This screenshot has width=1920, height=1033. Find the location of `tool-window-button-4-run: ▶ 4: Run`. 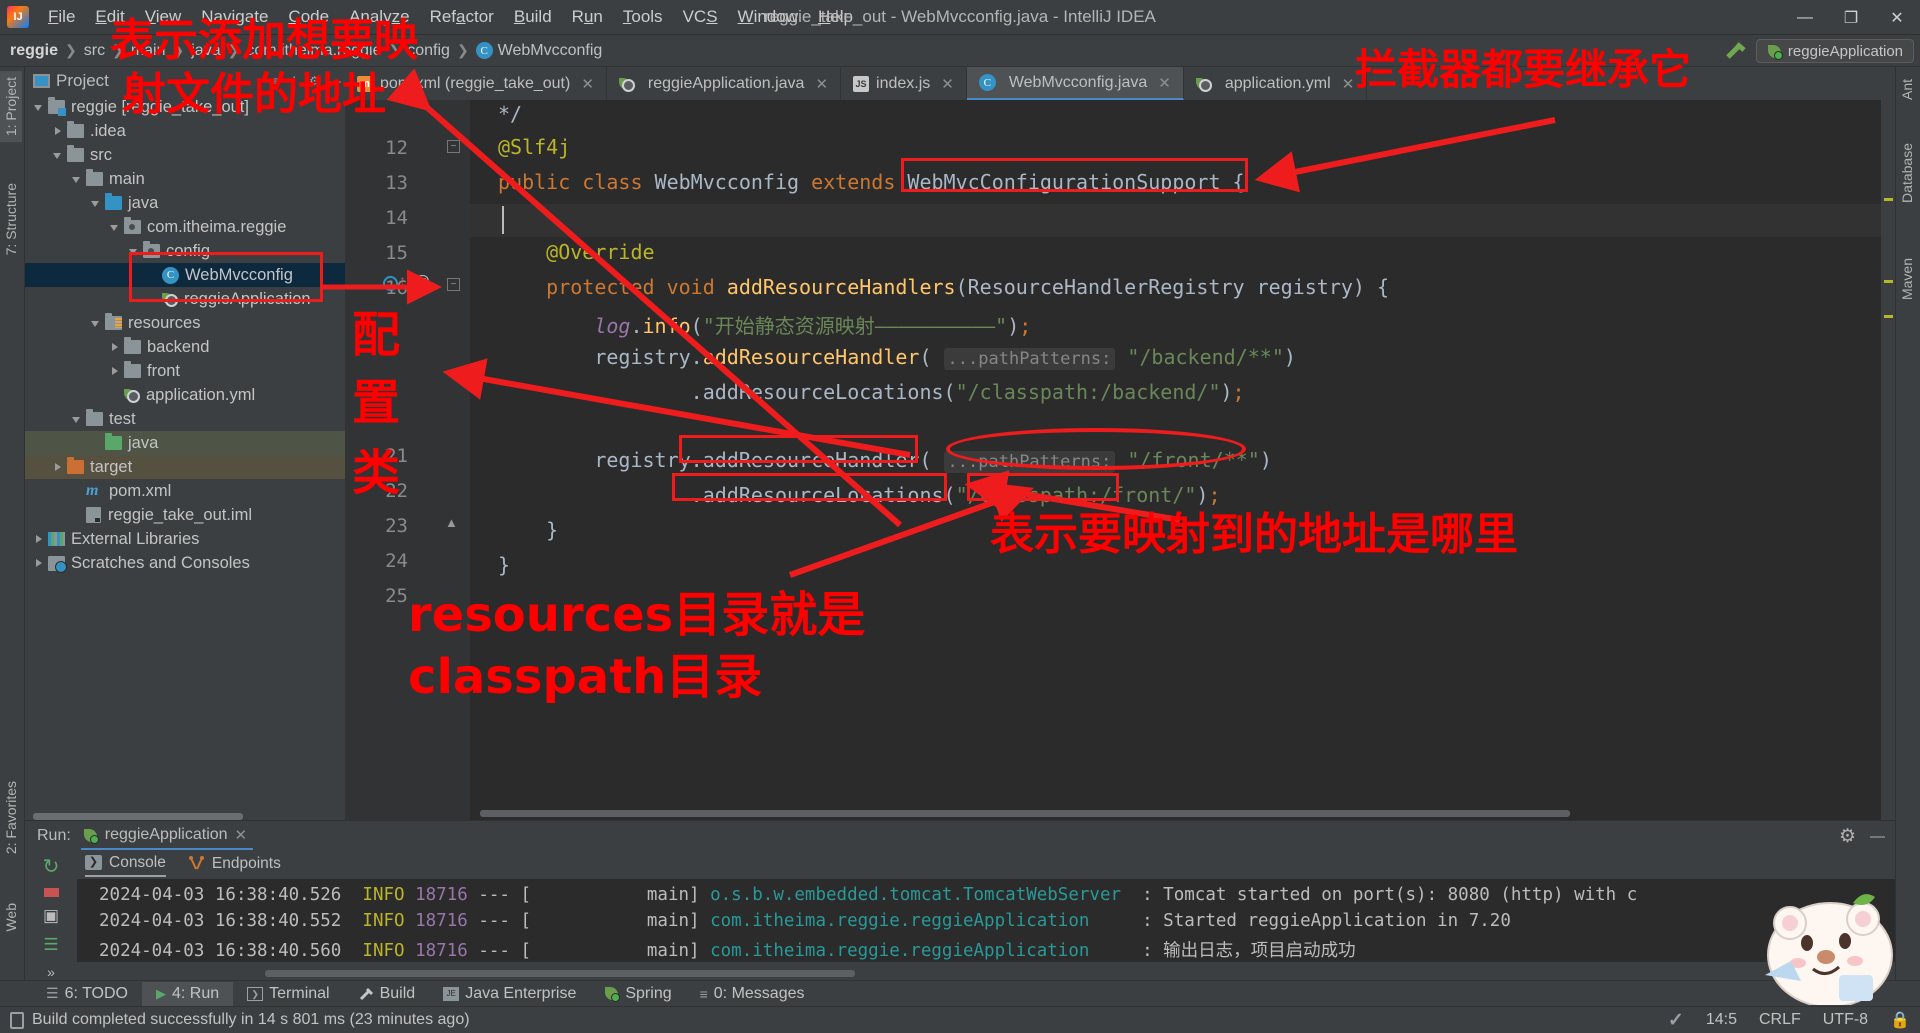

tool-window-button-4-run: ▶ 4: Run is located at coordinates (188, 993).